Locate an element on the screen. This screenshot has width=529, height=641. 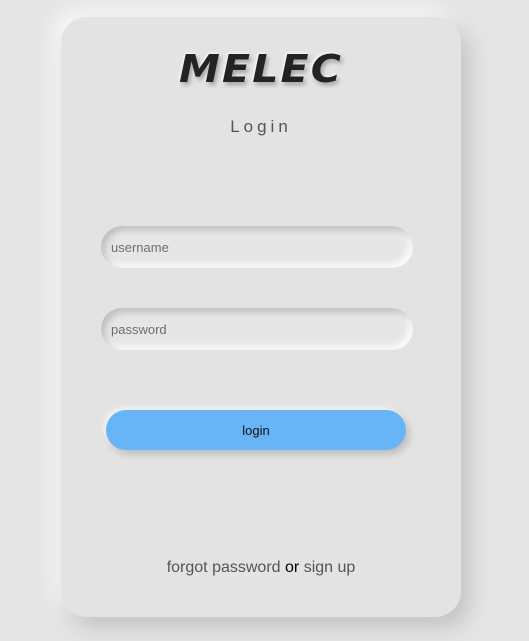
forgot-password-link: forgot password is located at coordinates (224, 567).